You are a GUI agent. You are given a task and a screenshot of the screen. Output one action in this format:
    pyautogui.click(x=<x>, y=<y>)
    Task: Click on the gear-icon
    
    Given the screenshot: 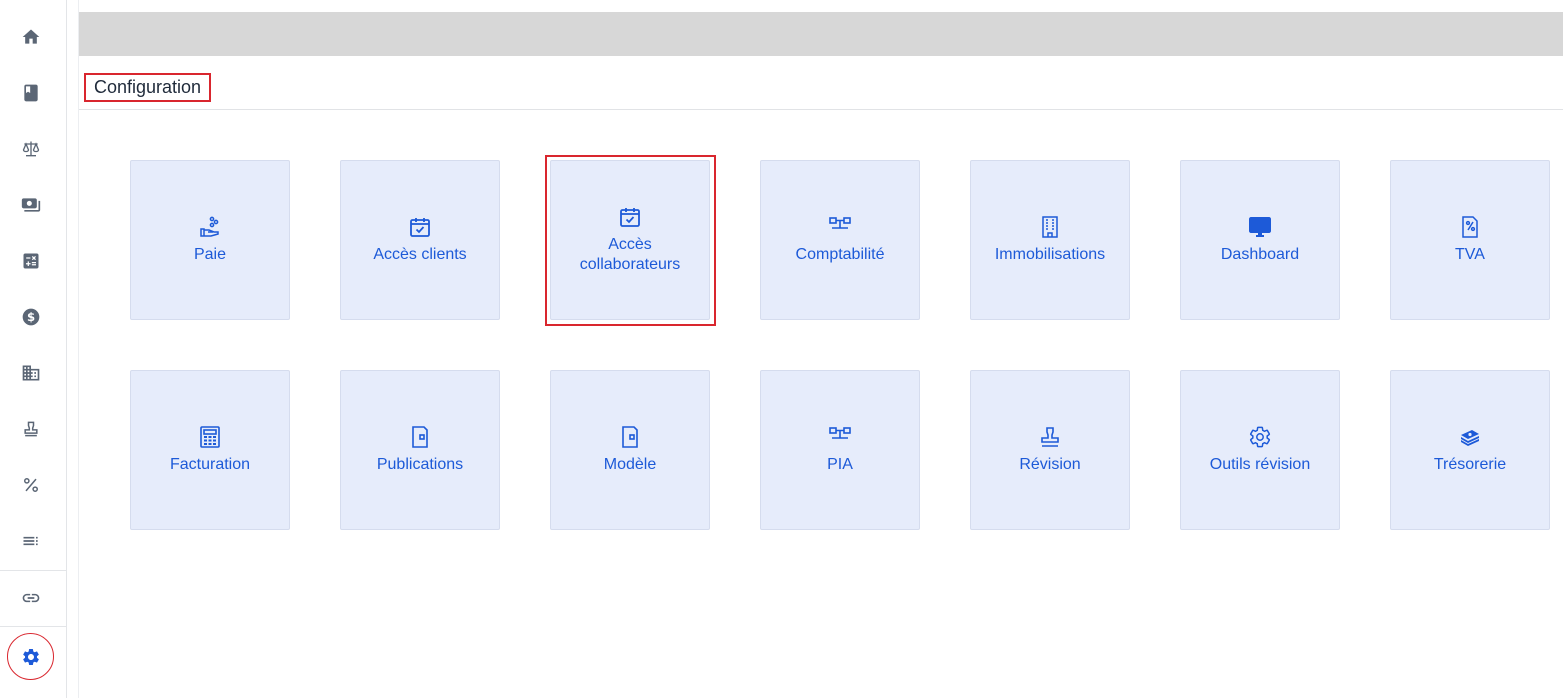 What is the action you would take?
    pyautogui.click(x=1260, y=437)
    